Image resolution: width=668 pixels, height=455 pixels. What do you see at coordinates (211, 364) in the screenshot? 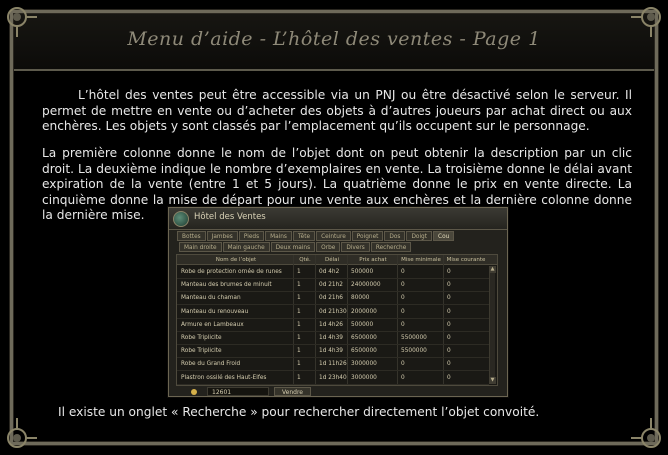
I see `table-cell: Robe du Grand Froid` at bounding box center [211, 364].